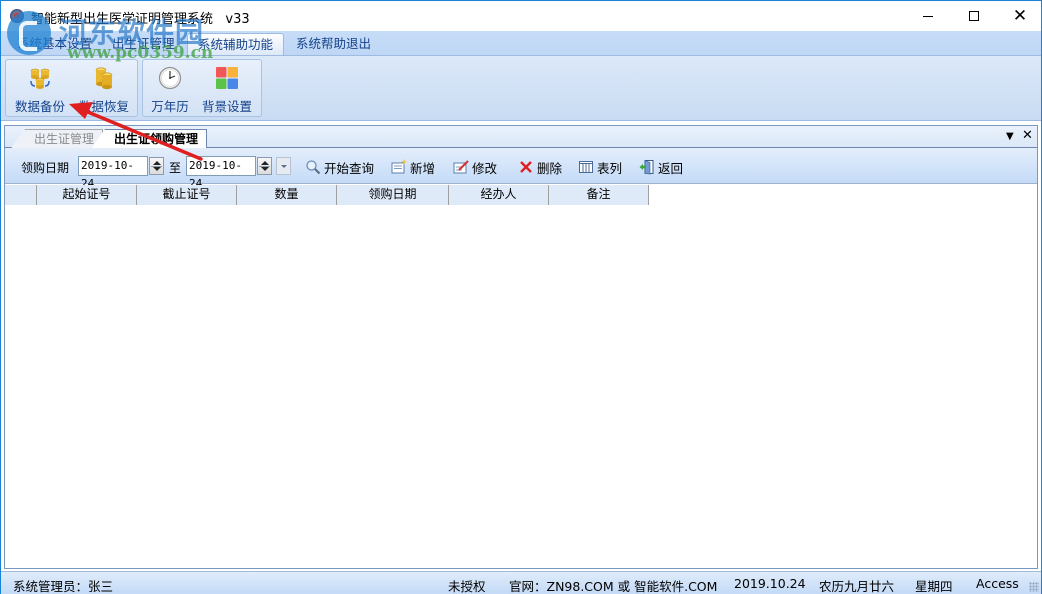 The height and width of the screenshot is (594, 1042). I want to click on date-dropdown-button, so click(283, 166).